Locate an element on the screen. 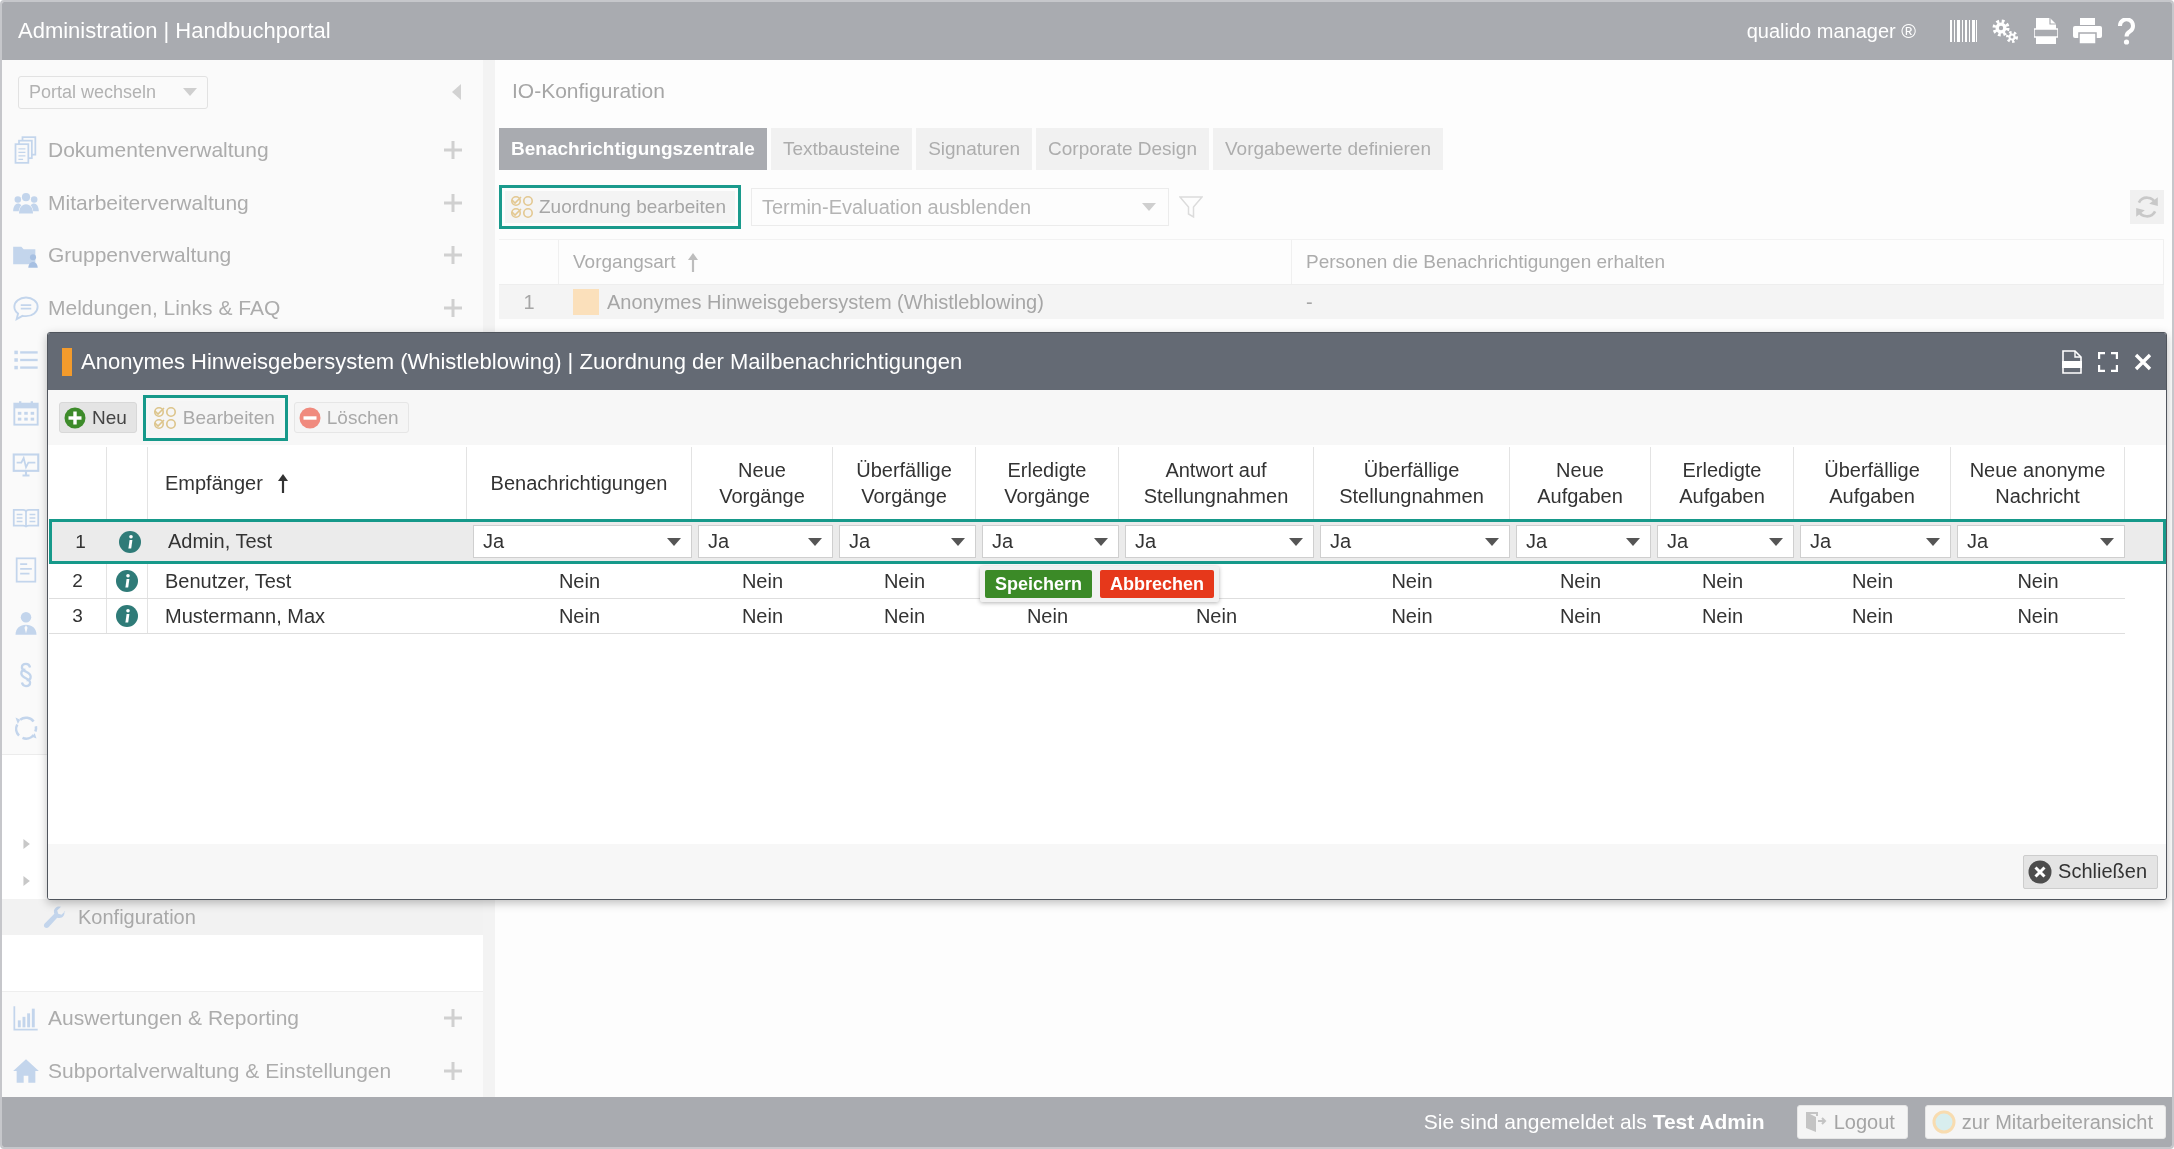  plus-circle-icon is located at coordinates (75, 417).